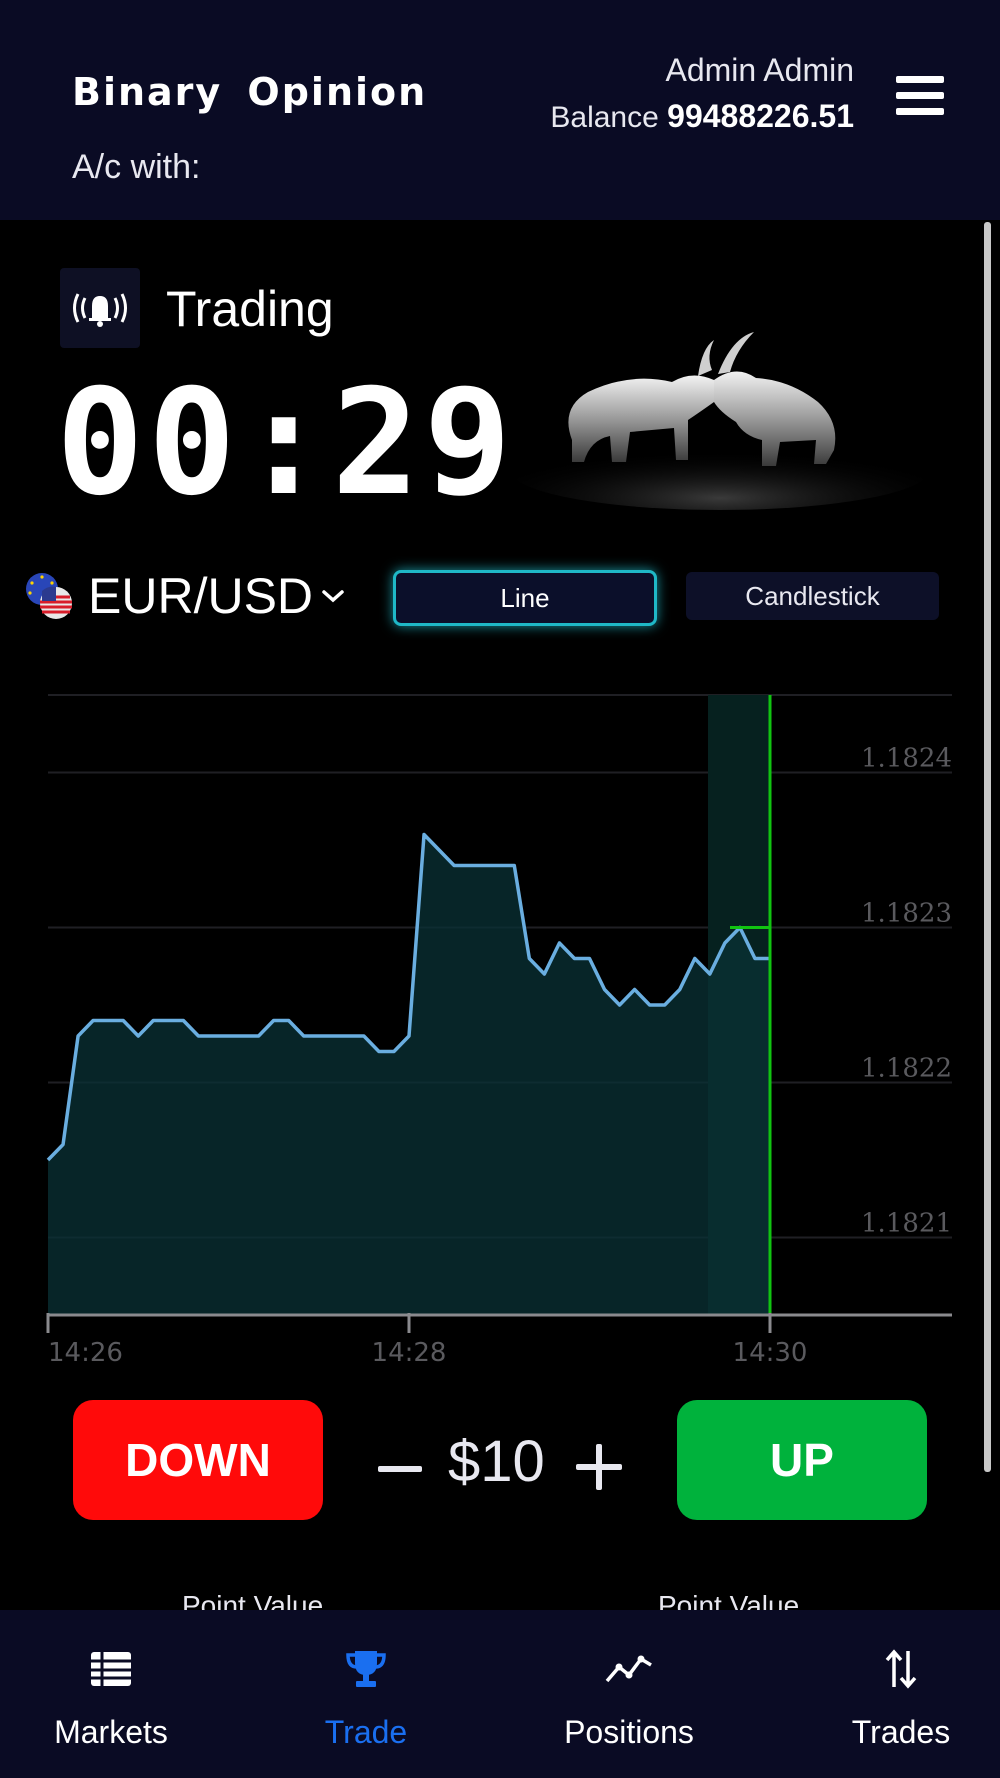  I want to click on x-tick-label: 14:28, so click(409, 1353).